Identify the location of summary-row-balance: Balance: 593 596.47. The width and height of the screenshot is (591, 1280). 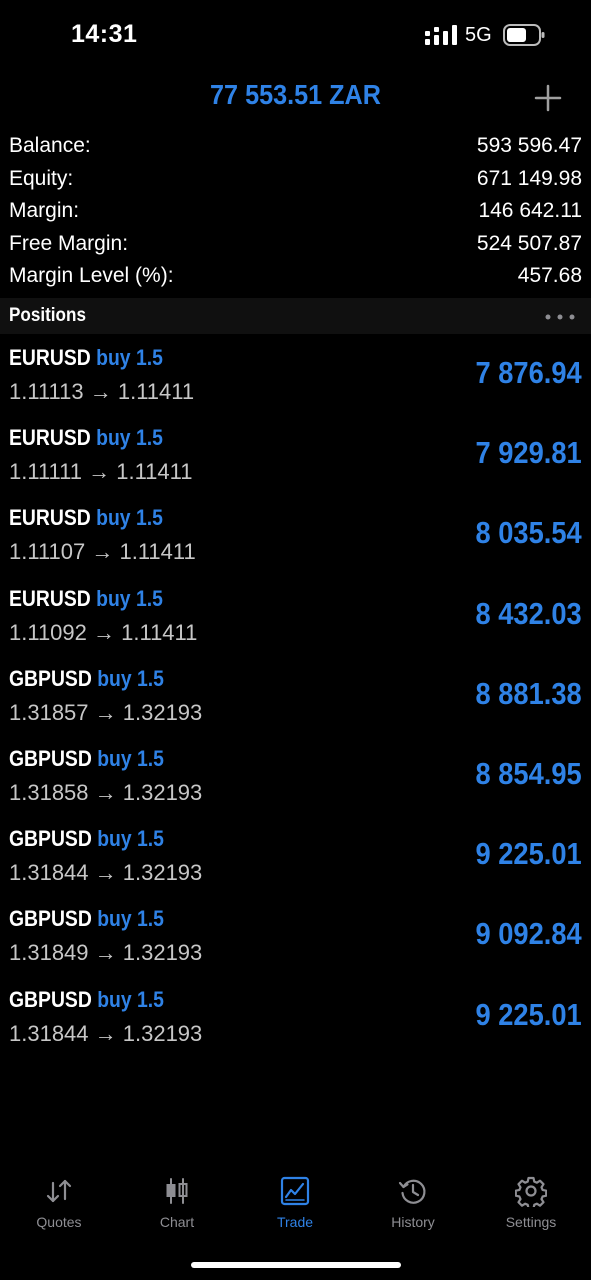
(295, 146).